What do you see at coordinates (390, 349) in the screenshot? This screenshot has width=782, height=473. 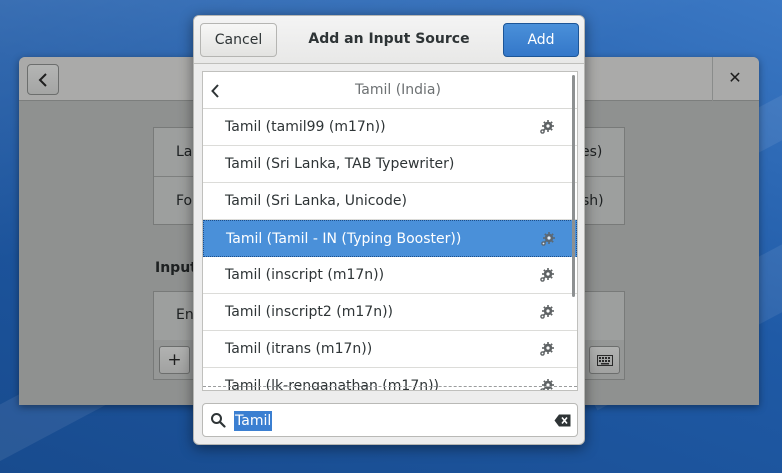 I see `list-item: Tamil (itrans (m17n))` at bounding box center [390, 349].